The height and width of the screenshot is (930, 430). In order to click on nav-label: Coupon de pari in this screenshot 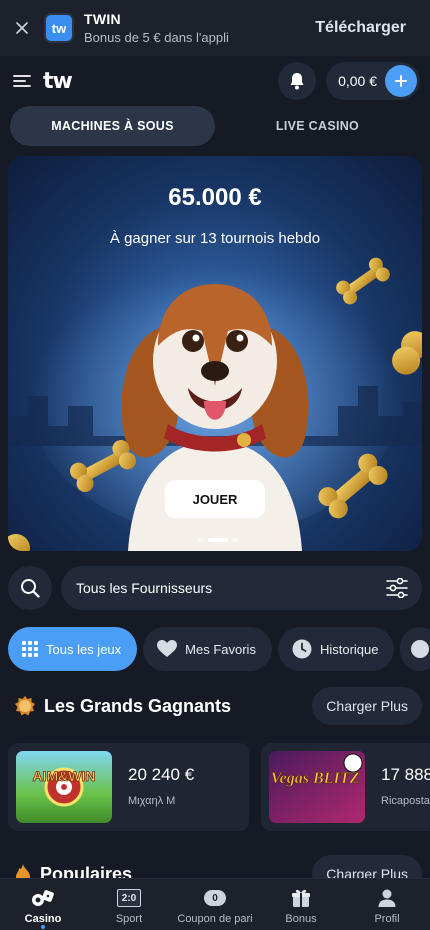, I will do `click(215, 919)`.